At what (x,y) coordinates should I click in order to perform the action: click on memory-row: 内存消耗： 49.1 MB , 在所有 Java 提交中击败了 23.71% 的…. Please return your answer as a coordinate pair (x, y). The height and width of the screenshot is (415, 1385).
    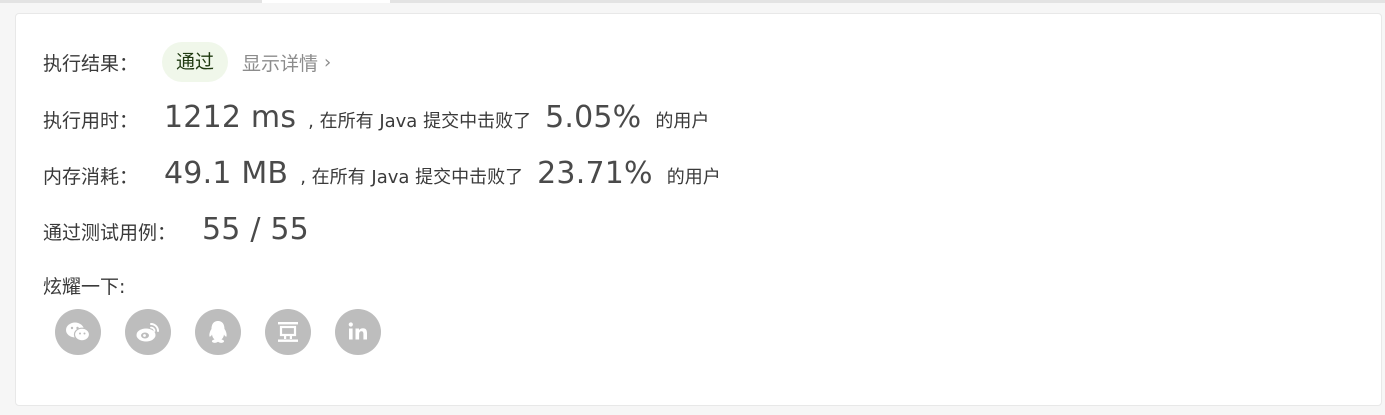
    Looking at the image, I should click on (382, 173).